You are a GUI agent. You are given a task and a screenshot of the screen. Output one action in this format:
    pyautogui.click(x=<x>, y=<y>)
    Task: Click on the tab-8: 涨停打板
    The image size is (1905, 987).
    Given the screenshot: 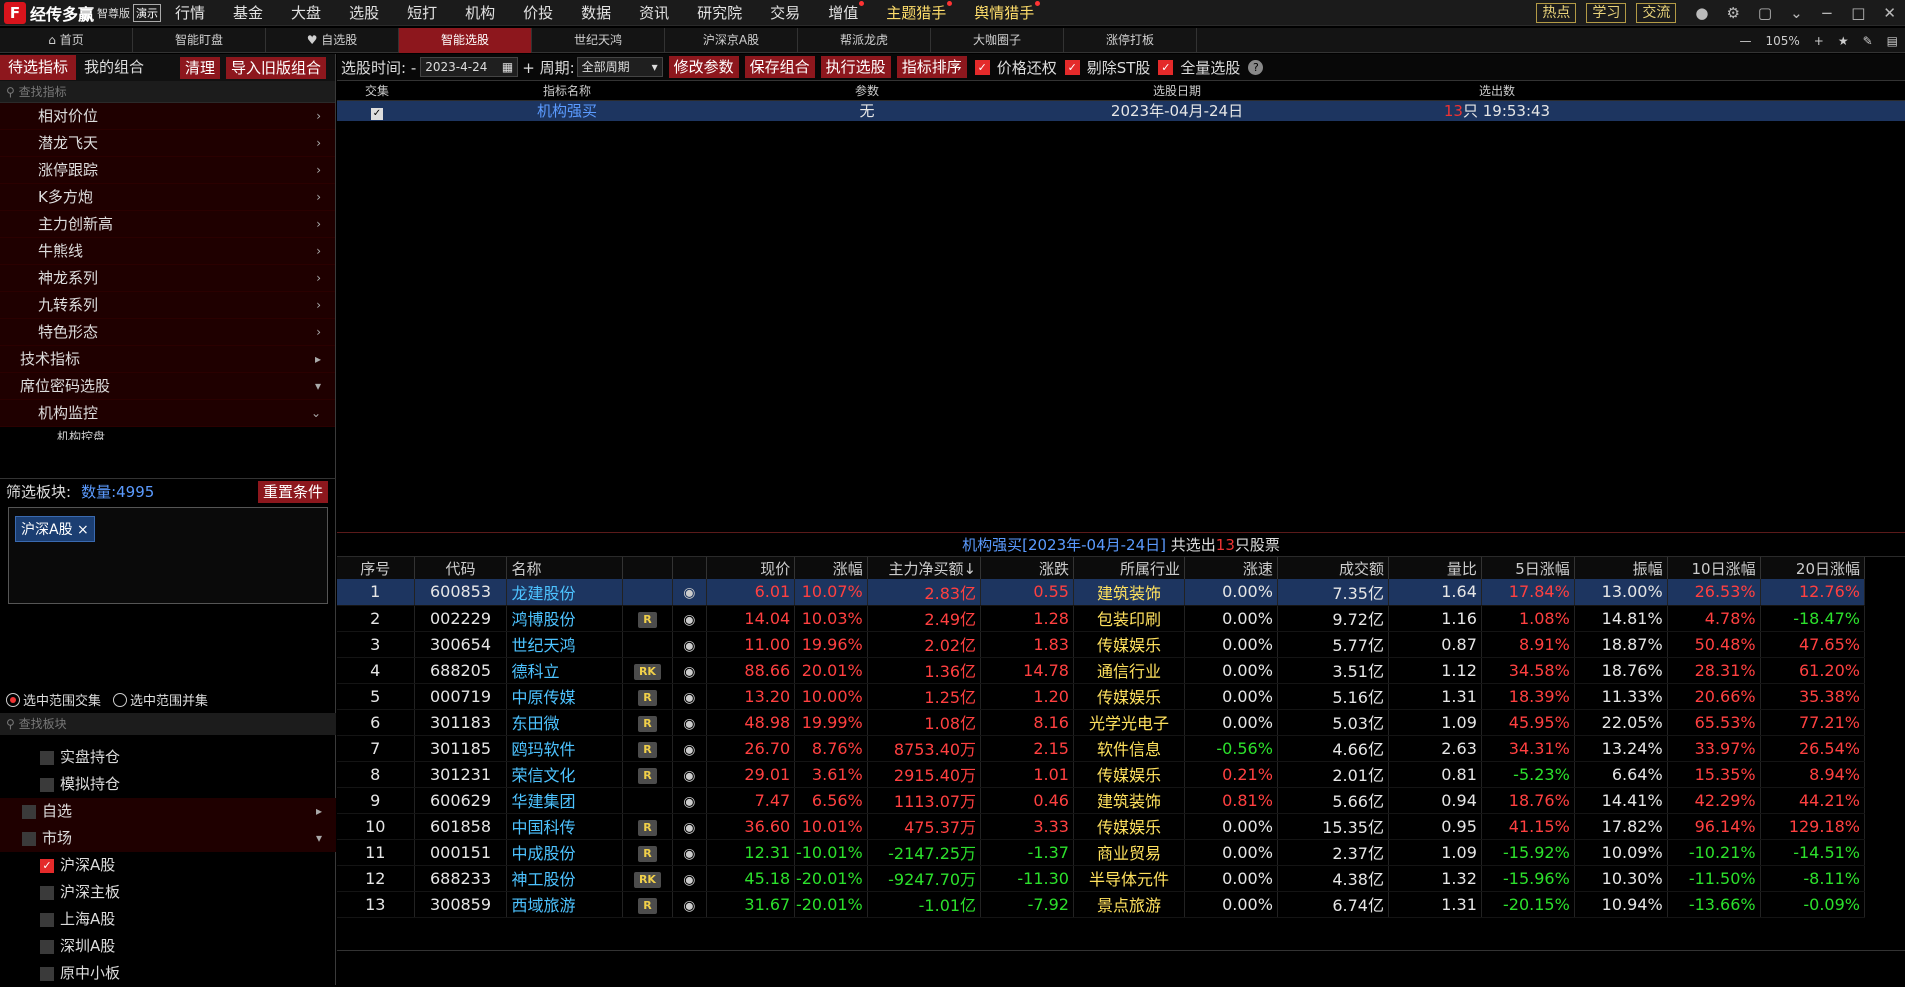 What is the action you would take?
    pyautogui.click(x=1130, y=40)
    